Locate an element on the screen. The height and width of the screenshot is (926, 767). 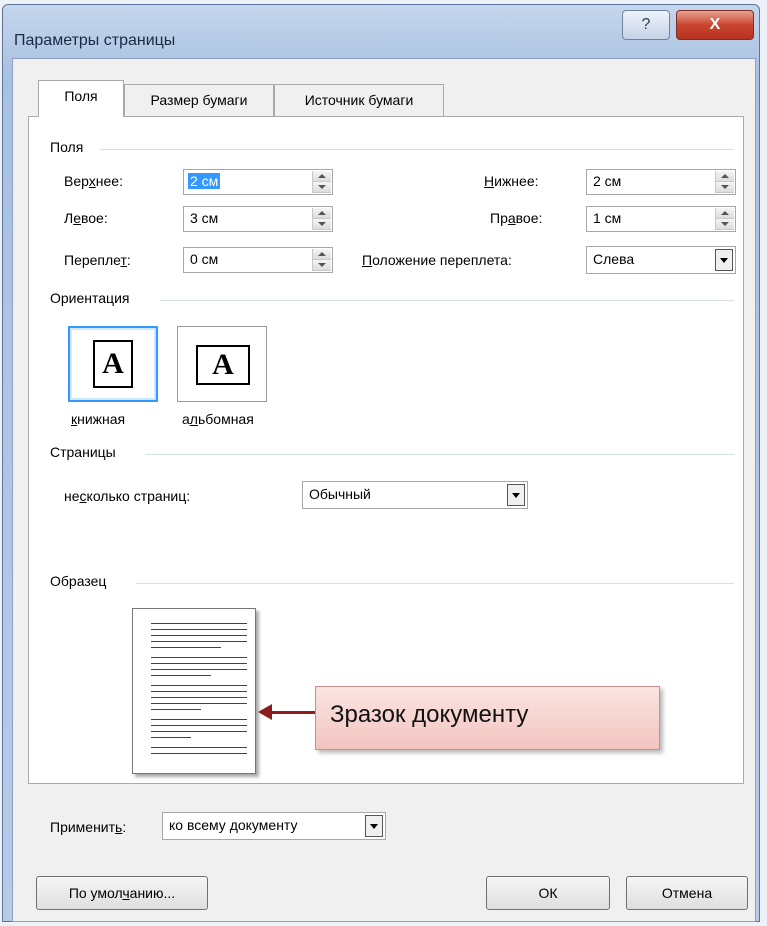
portrait-page-icon: A is located at coordinates (113, 364).